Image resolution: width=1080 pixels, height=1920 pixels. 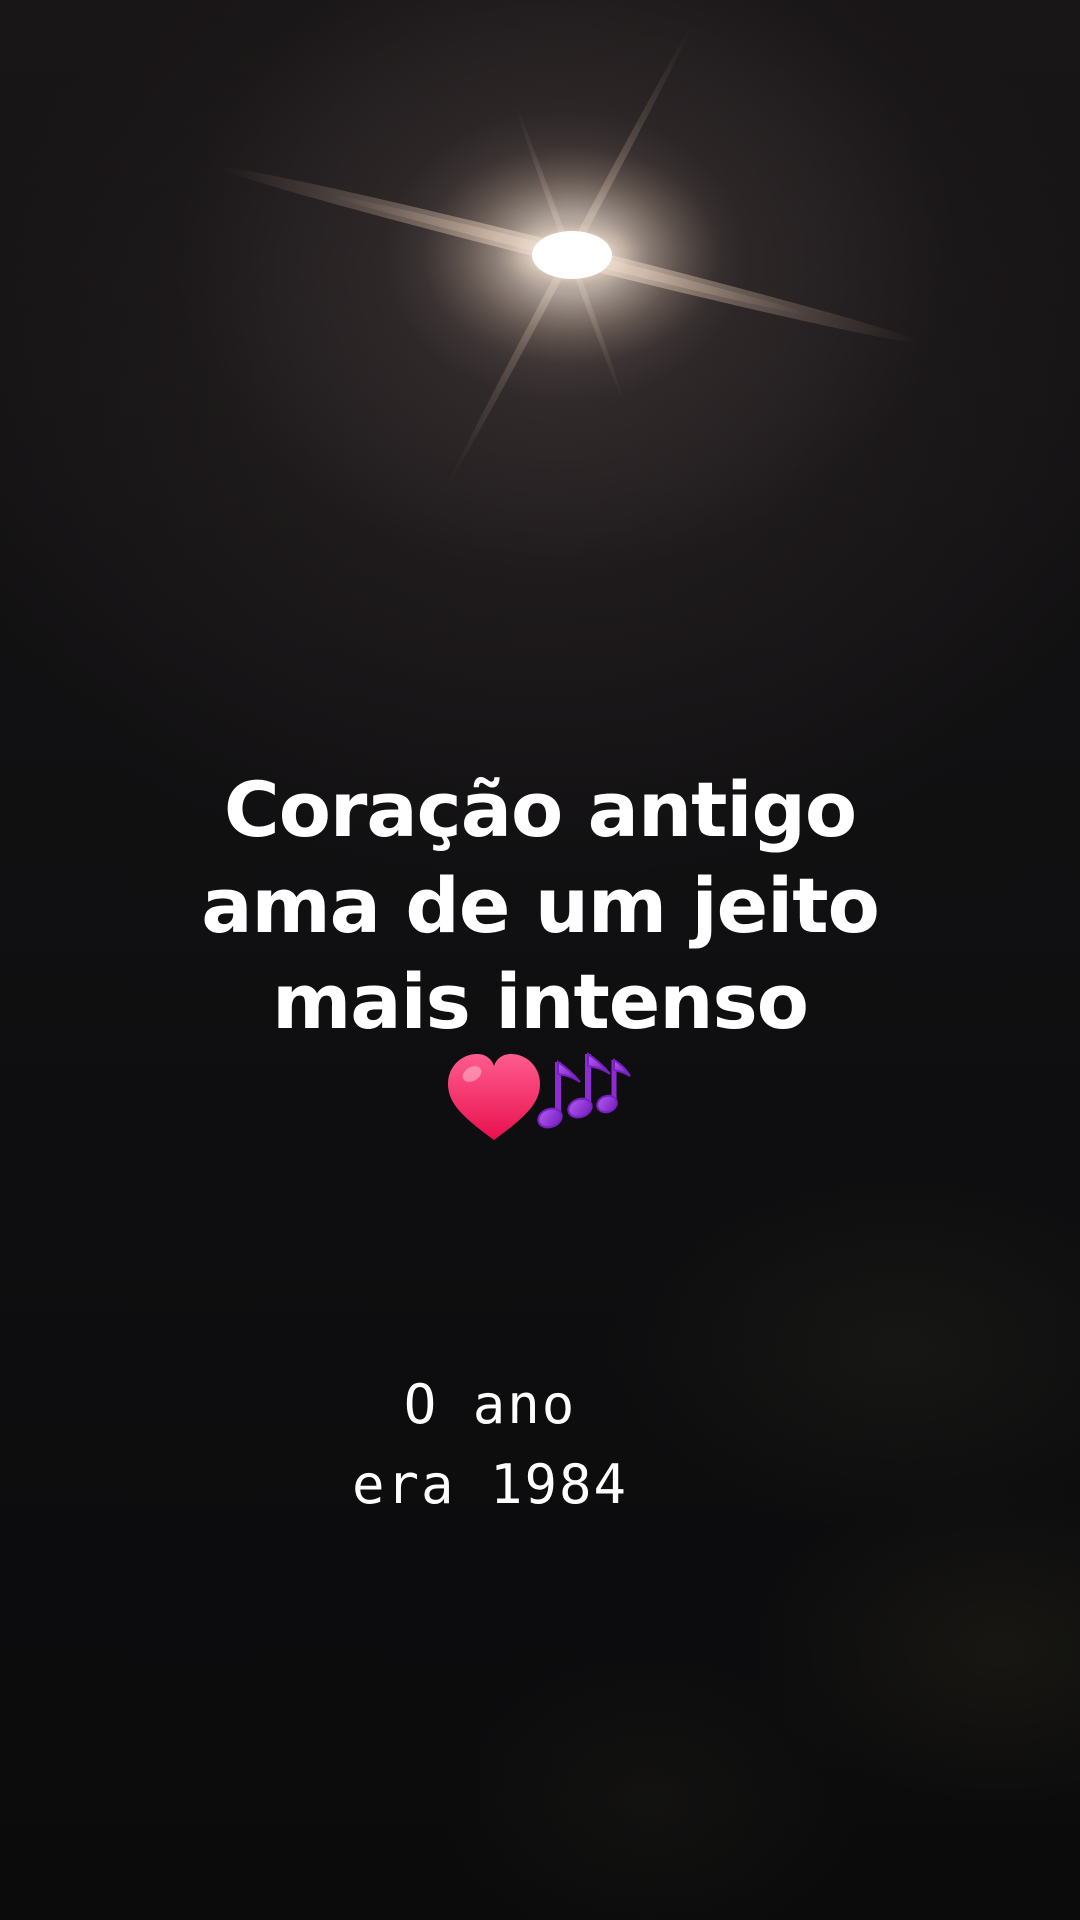 I want to click on year-caption-line: era 1984, so click(x=490, y=1484).